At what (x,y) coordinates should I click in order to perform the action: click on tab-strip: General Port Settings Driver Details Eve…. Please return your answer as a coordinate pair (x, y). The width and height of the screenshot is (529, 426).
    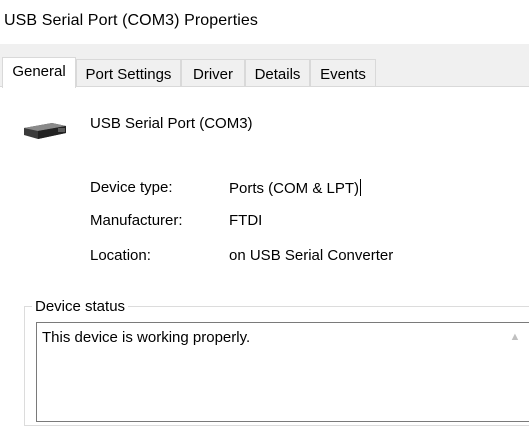
    Looking at the image, I should click on (264, 72).